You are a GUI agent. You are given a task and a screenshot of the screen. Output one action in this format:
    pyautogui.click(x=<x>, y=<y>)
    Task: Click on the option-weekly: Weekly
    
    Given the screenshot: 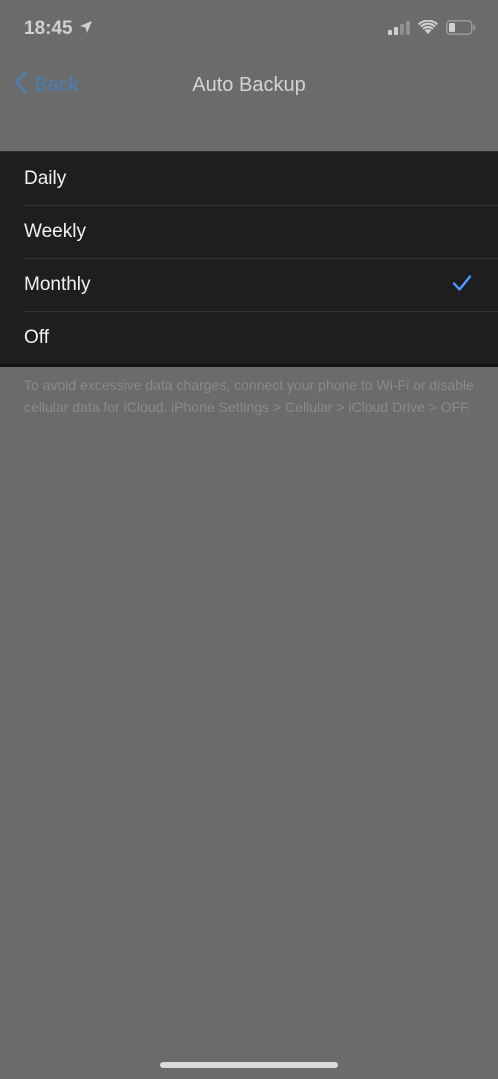 What is the action you would take?
    pyautogui.click(x=249, y=231)
    